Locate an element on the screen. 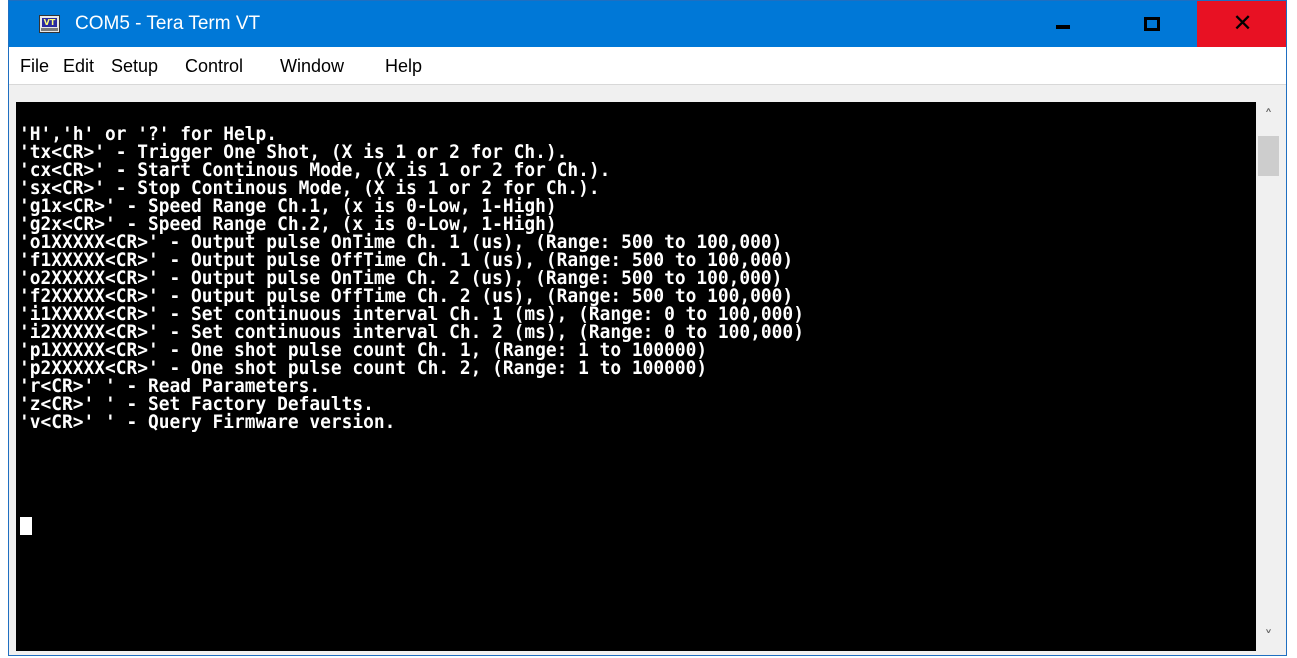 The image size is (1297, 658). scrollbar-thumb is located at coordinates (1268, 156).